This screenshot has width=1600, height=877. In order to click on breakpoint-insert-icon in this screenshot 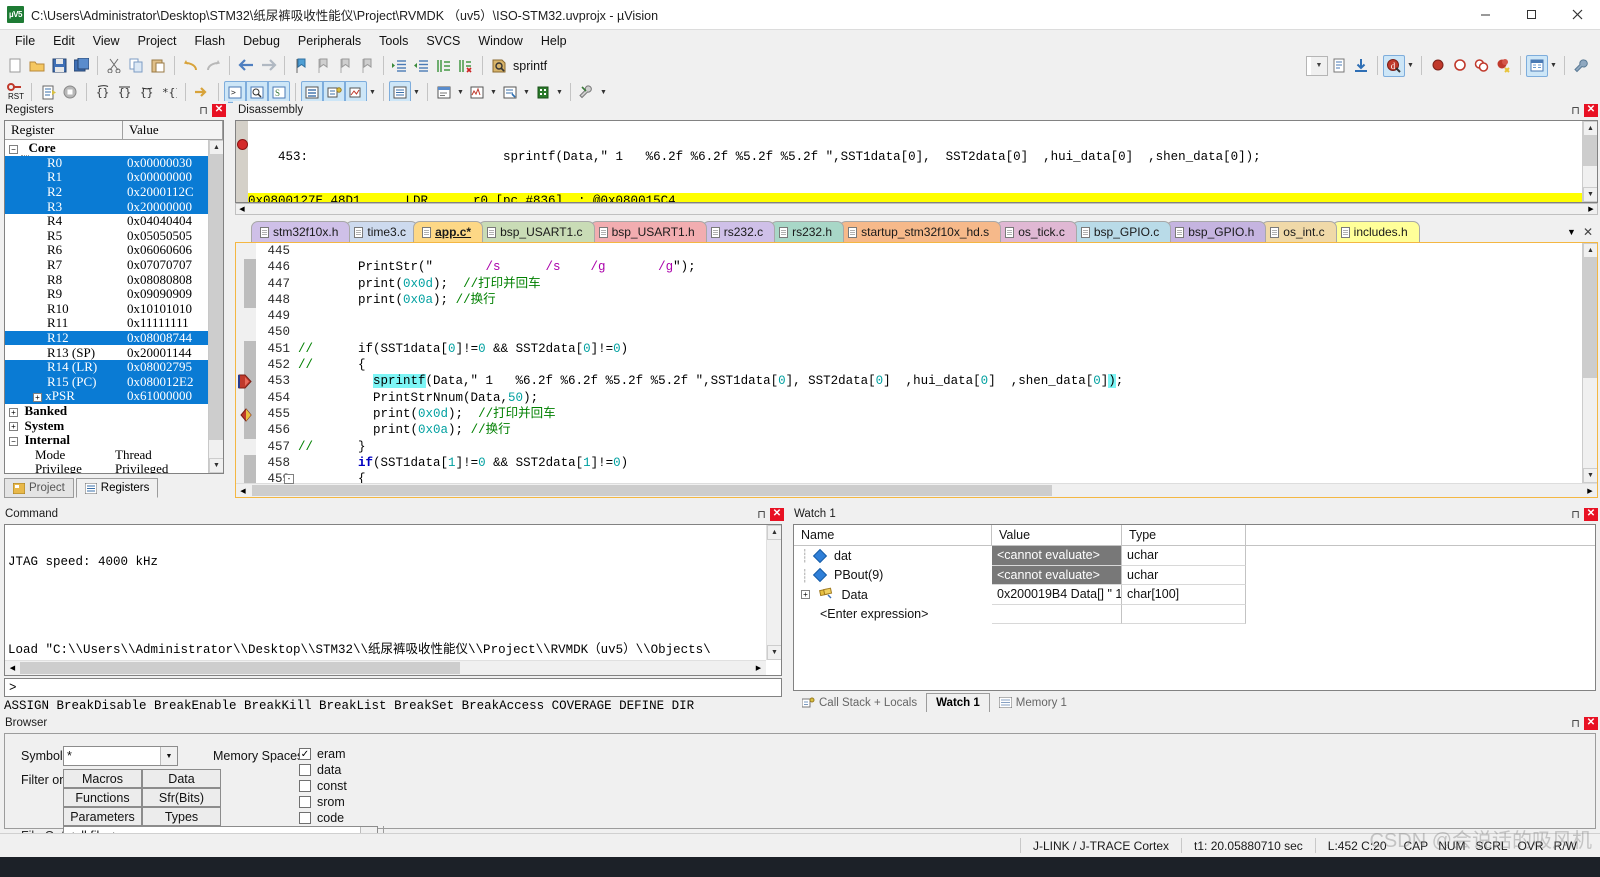, I will do `click(1438, 66)`.